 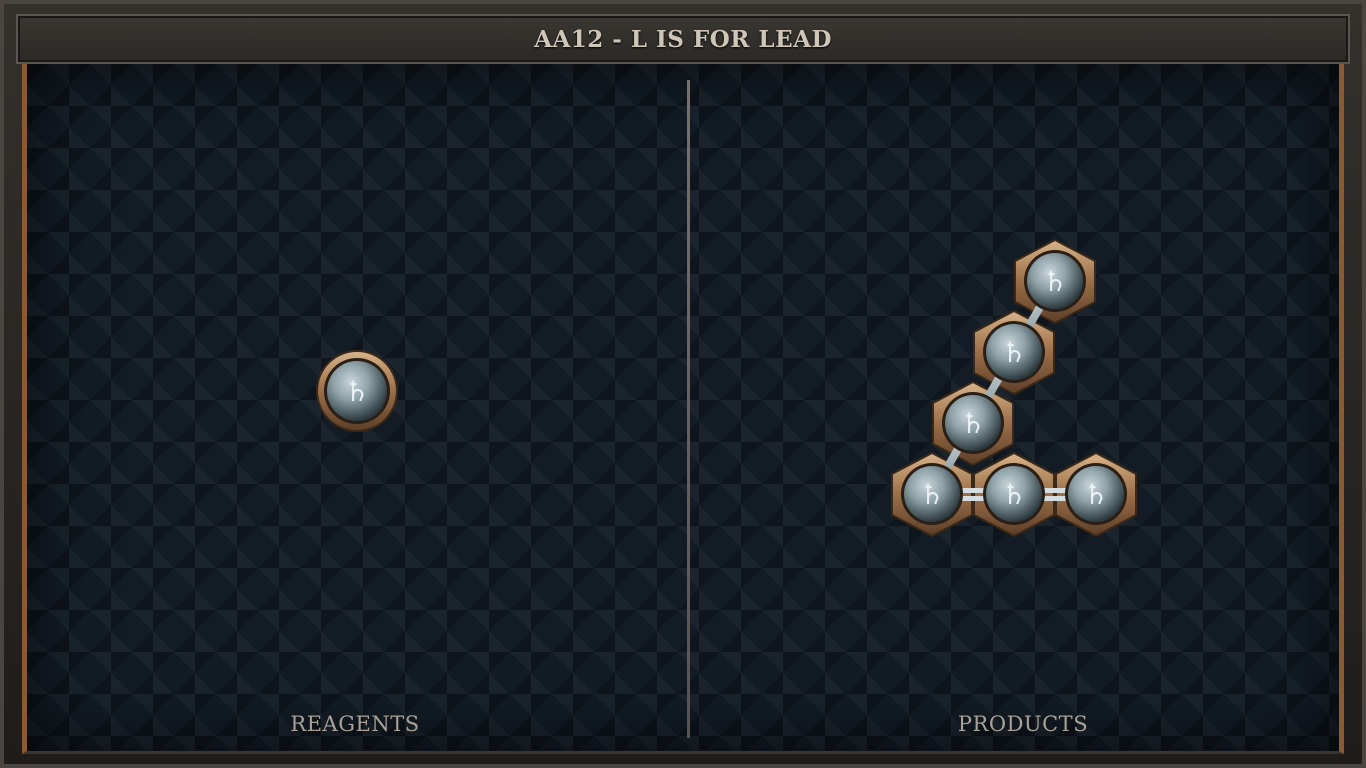 I want to click on reagent-atom-lead: ♄, so click(x=357, y=391).